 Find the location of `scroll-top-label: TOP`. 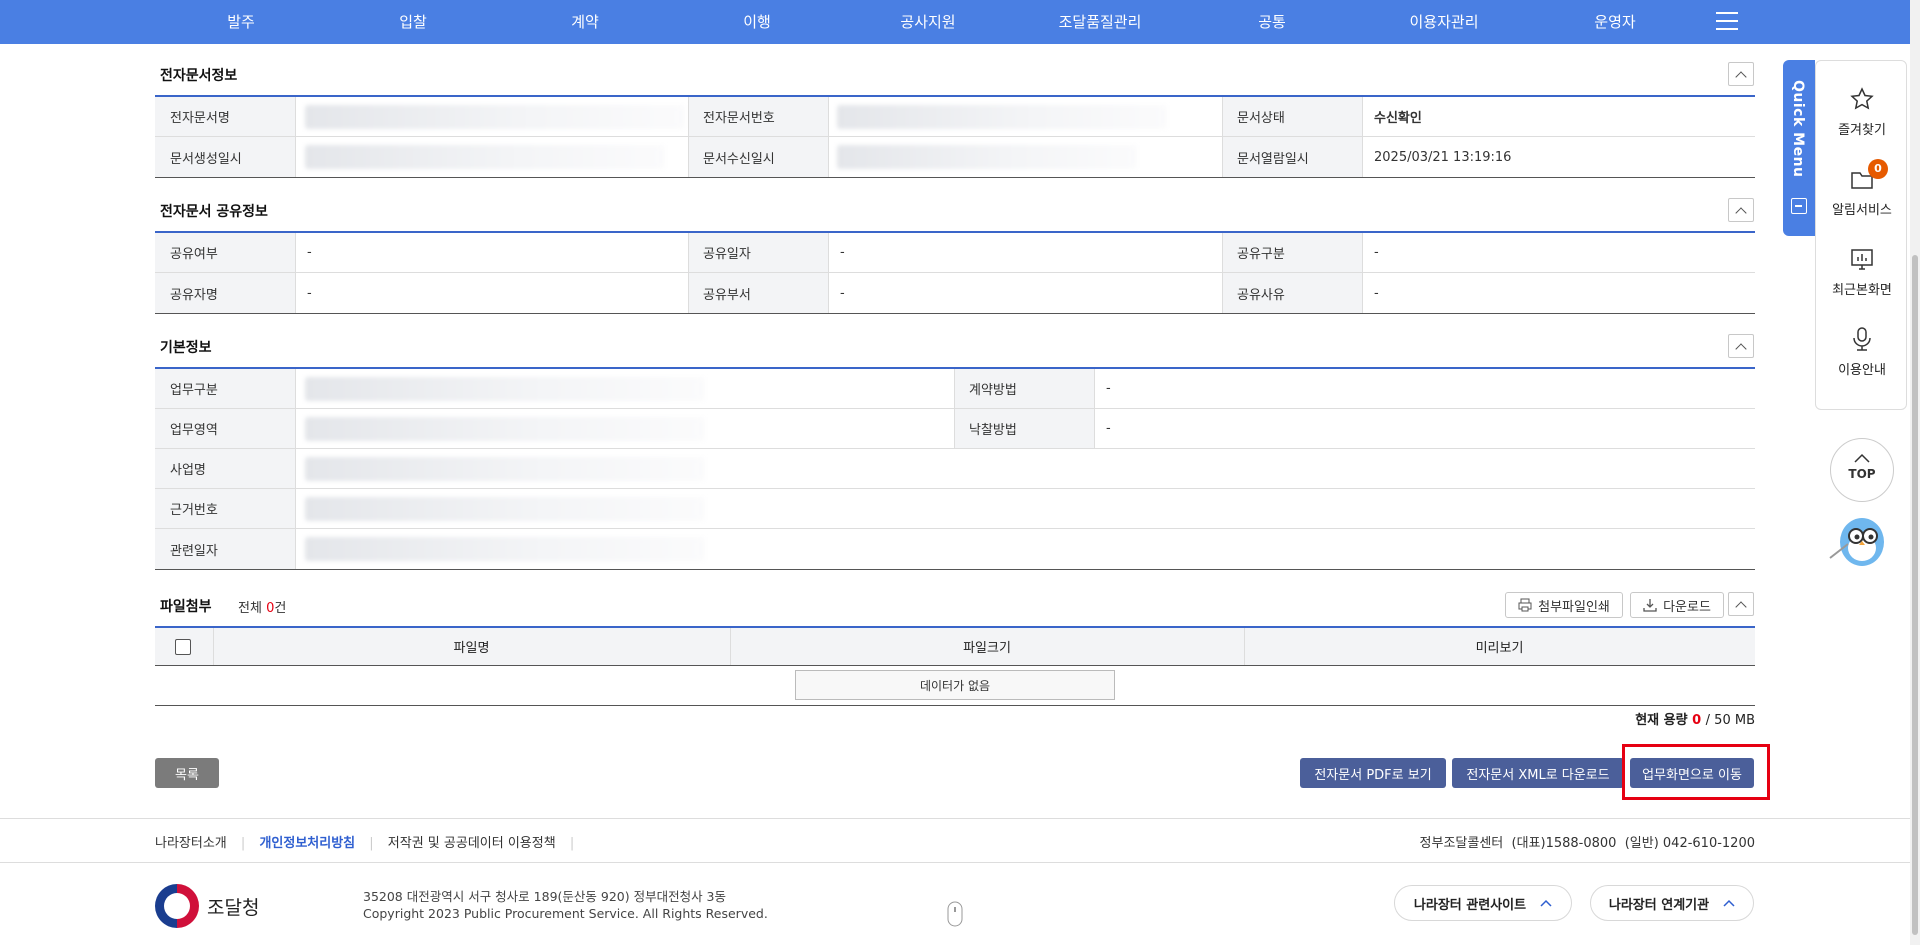

scroll-top-label: TOP is located at coordinates (1862, 474).